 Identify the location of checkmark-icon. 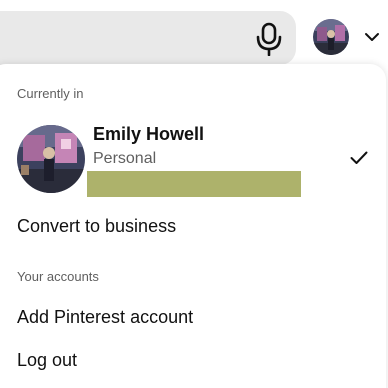
(359, 157).